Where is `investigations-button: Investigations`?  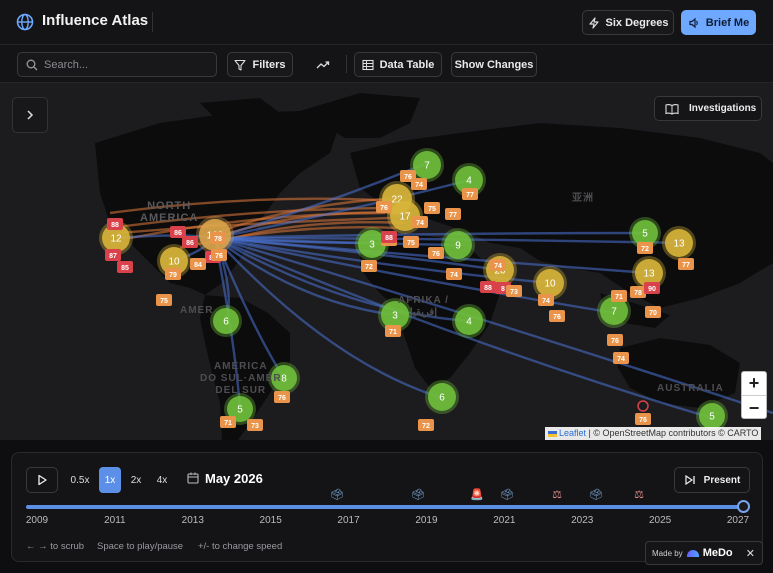 investigations-button: Investigations is located at coordinates (708, 108).